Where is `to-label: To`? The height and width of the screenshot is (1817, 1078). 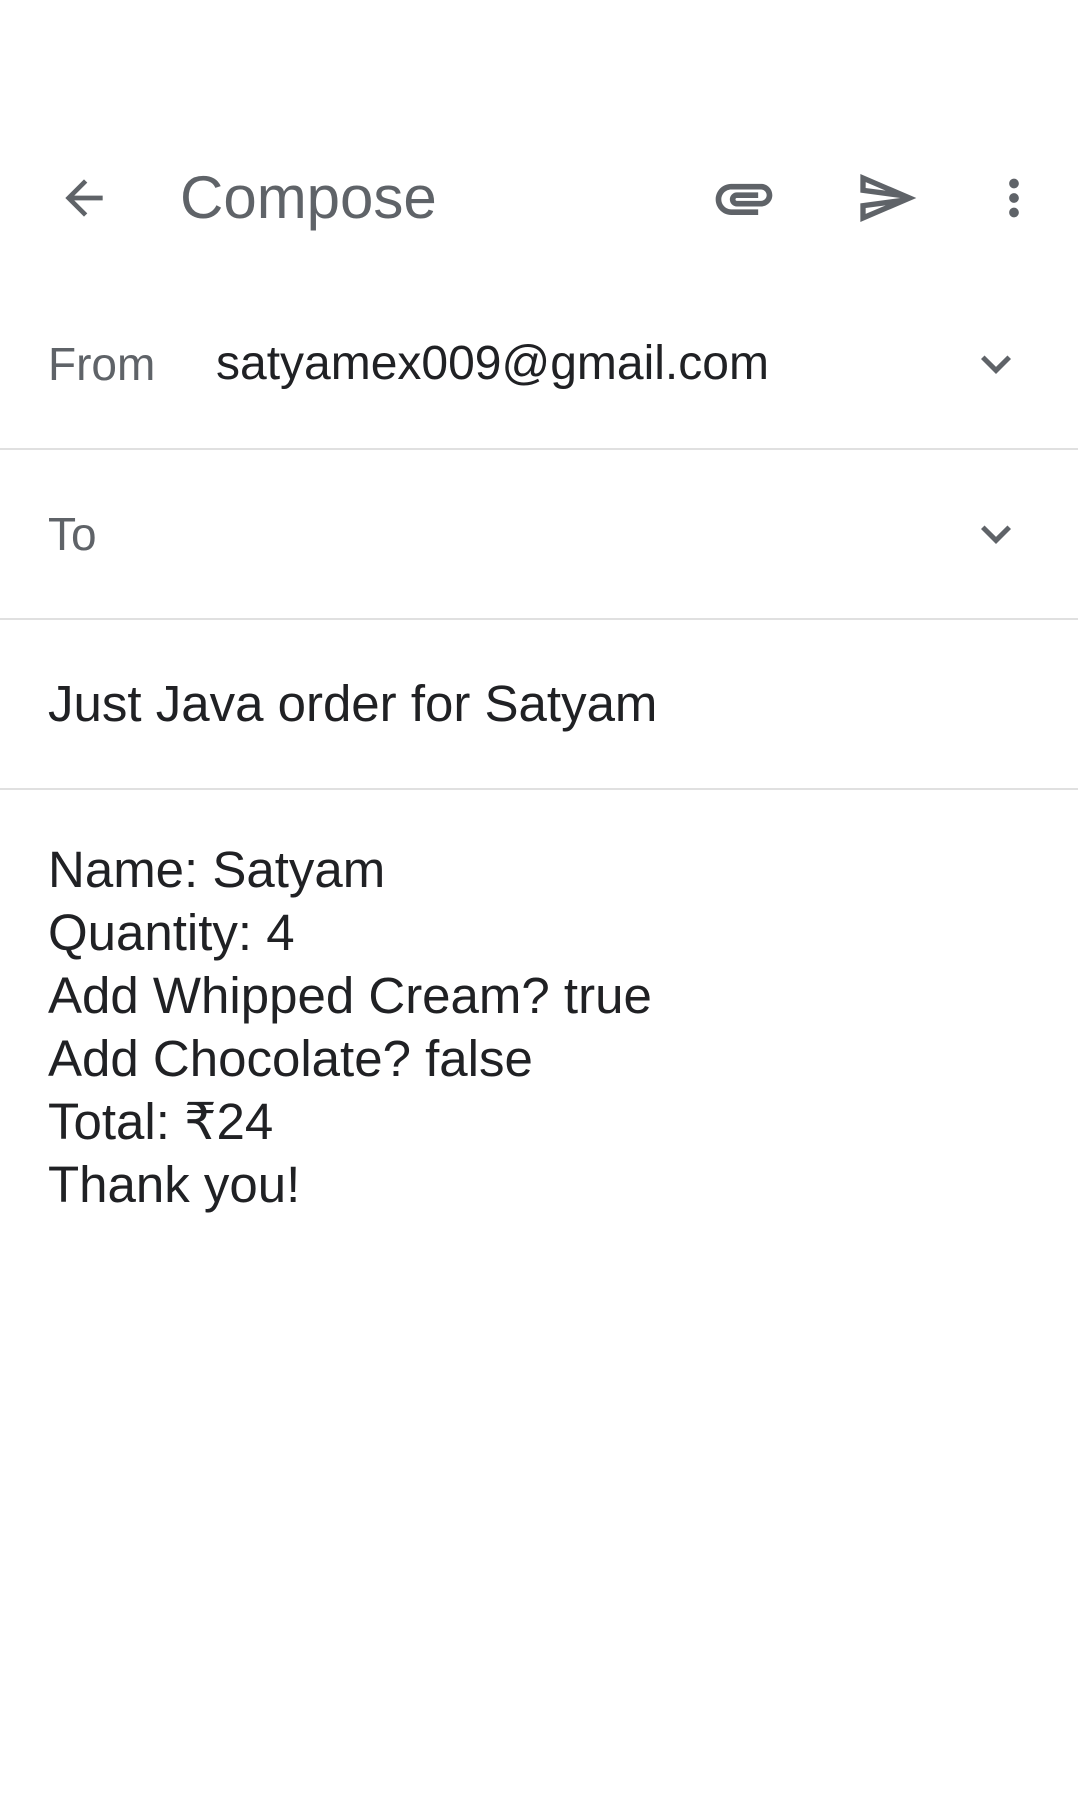
to-label: To is located at coordinates (72, 534).